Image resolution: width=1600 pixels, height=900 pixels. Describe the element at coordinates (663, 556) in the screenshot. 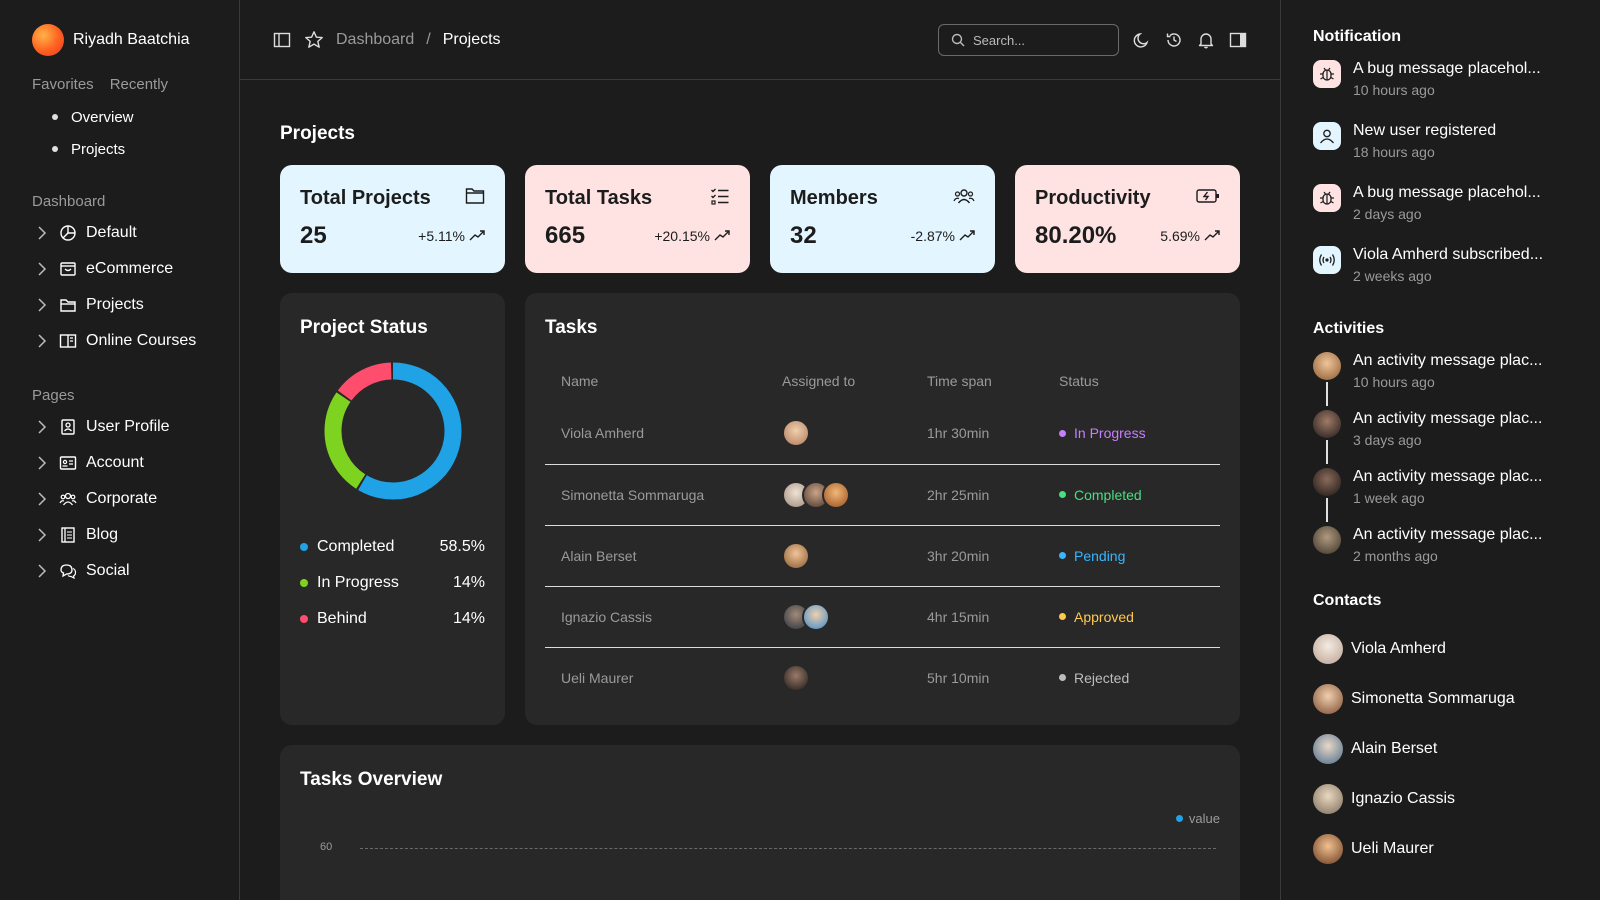

I see `task-name: Alain Berset` at that location.